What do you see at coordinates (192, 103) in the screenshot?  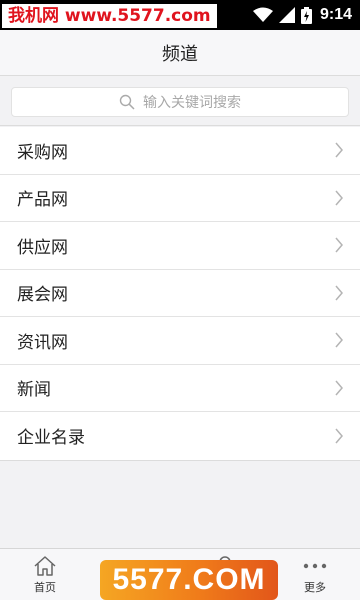 I see `search-placeholder: 输入关键词搜索` at bounding box center [192, 103].